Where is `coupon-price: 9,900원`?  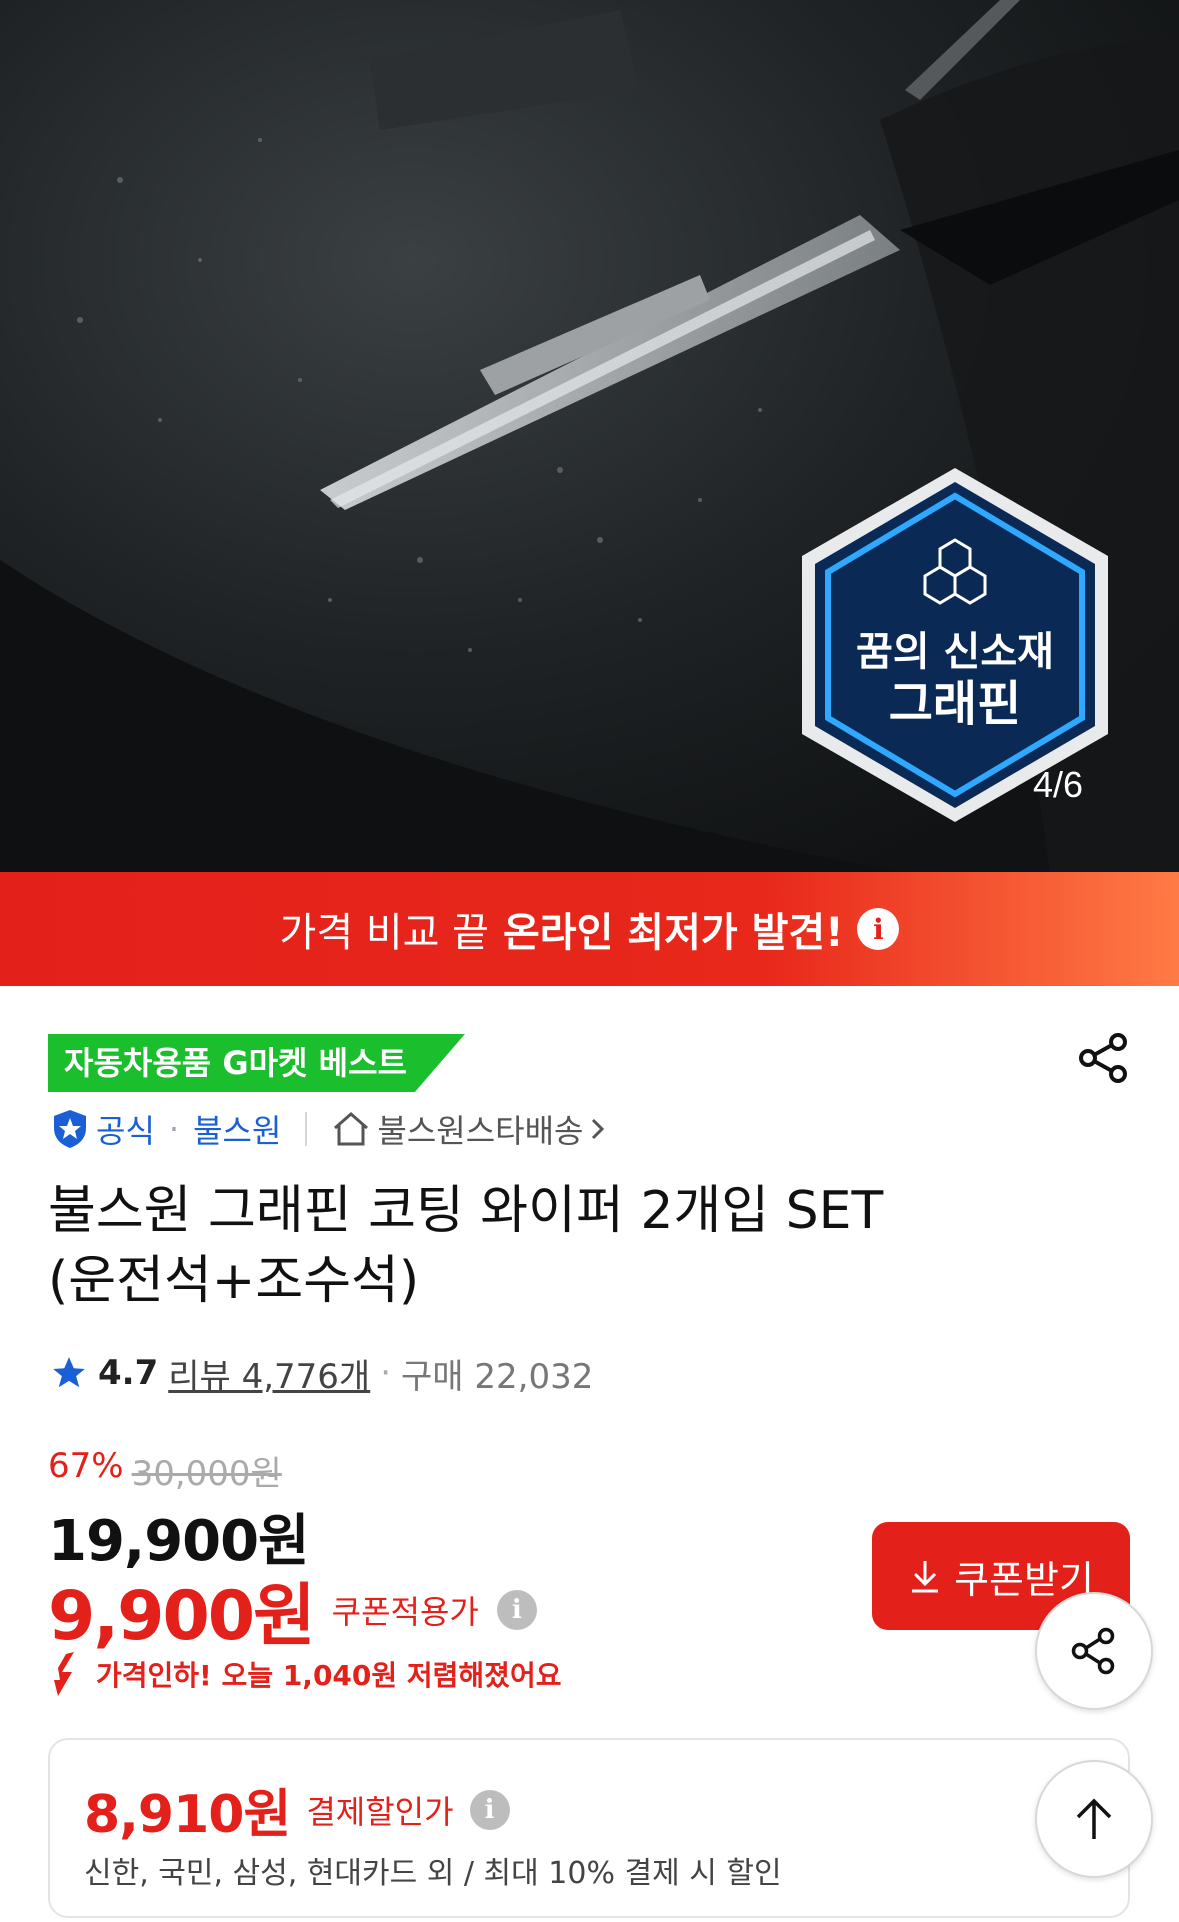
coupon-price: 9,900원 is located at coordinates (182, 1616).